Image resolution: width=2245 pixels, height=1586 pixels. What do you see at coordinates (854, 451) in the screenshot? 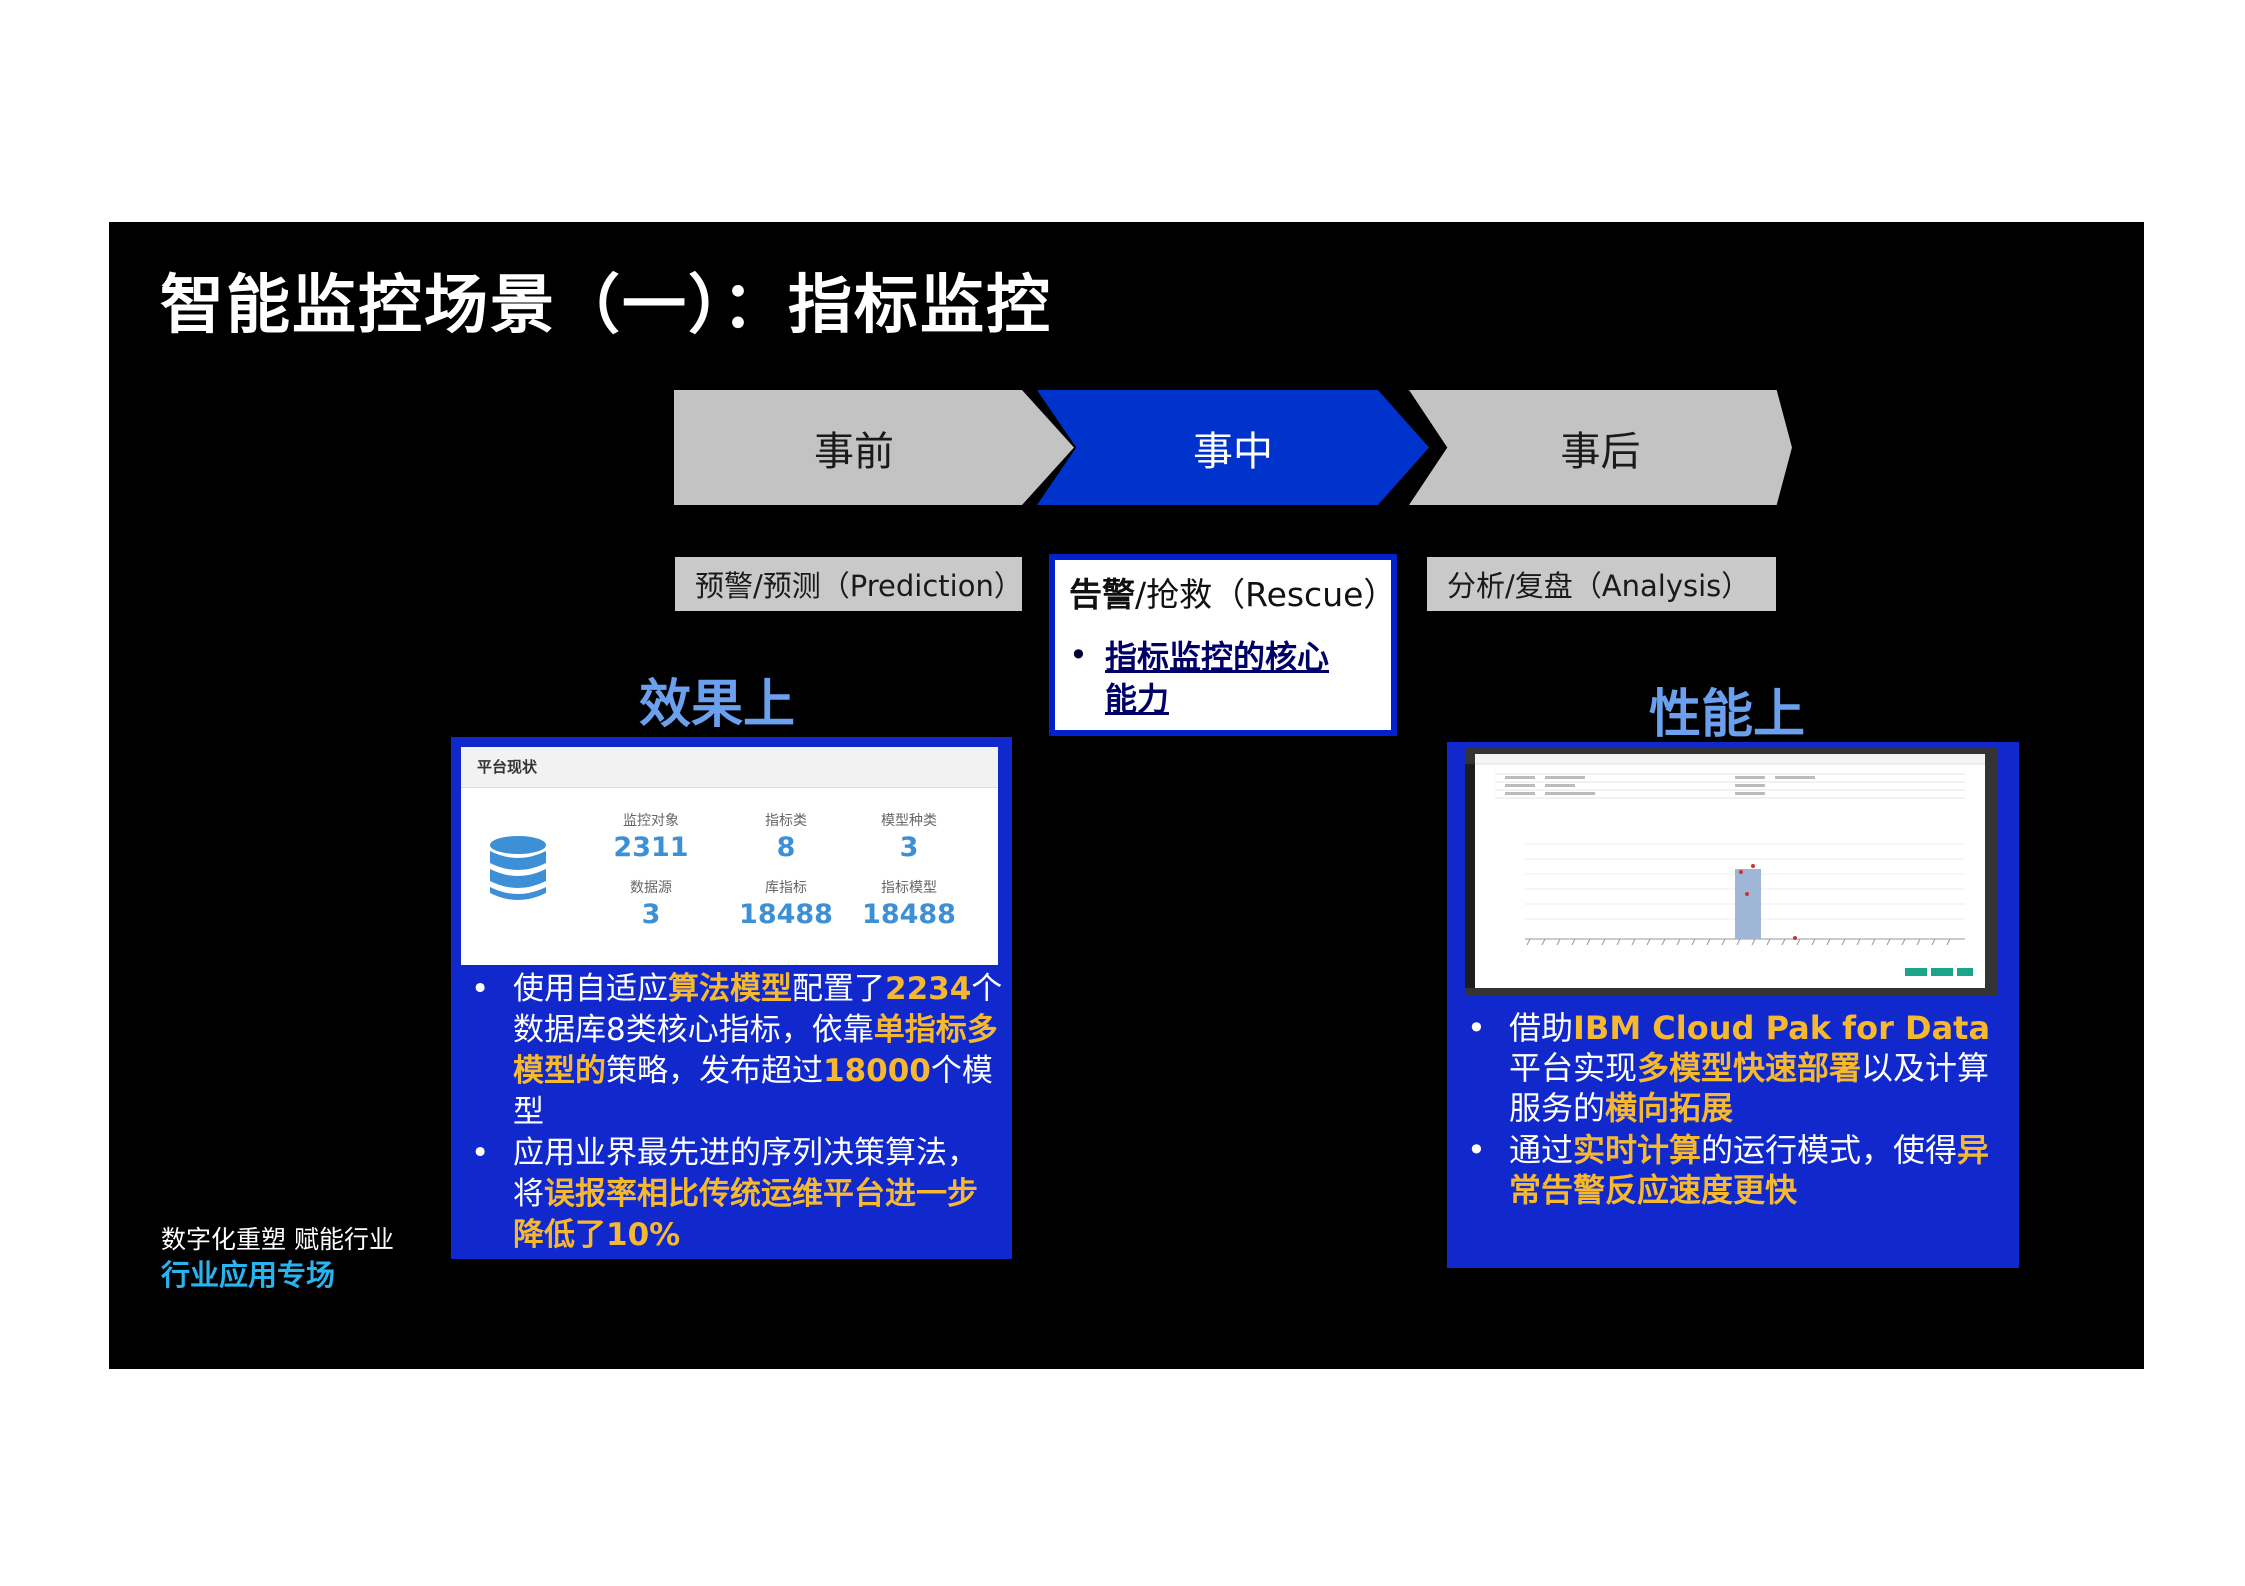
I see `stage-before-label: 事前` at bounding box center [854, 451].